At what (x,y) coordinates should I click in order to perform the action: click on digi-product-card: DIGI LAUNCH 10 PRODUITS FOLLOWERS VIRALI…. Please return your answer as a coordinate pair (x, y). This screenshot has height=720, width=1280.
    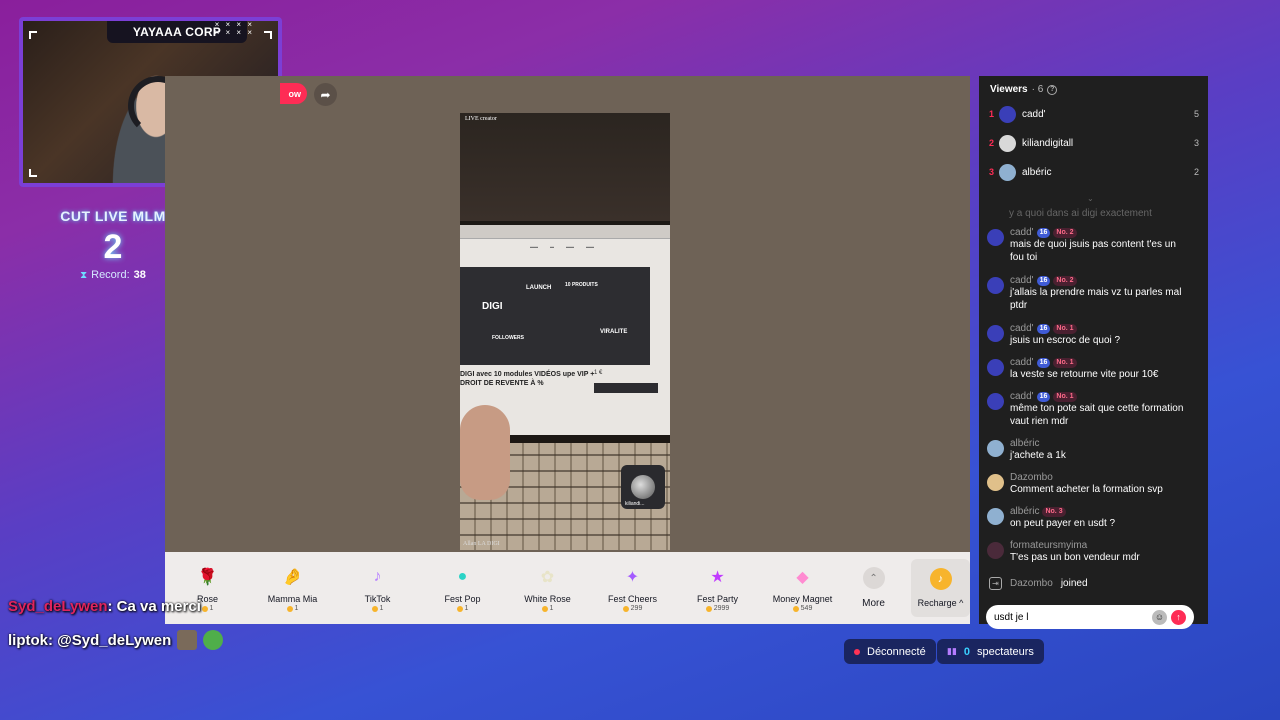
    Looking at the image, I should click on (555, 316).